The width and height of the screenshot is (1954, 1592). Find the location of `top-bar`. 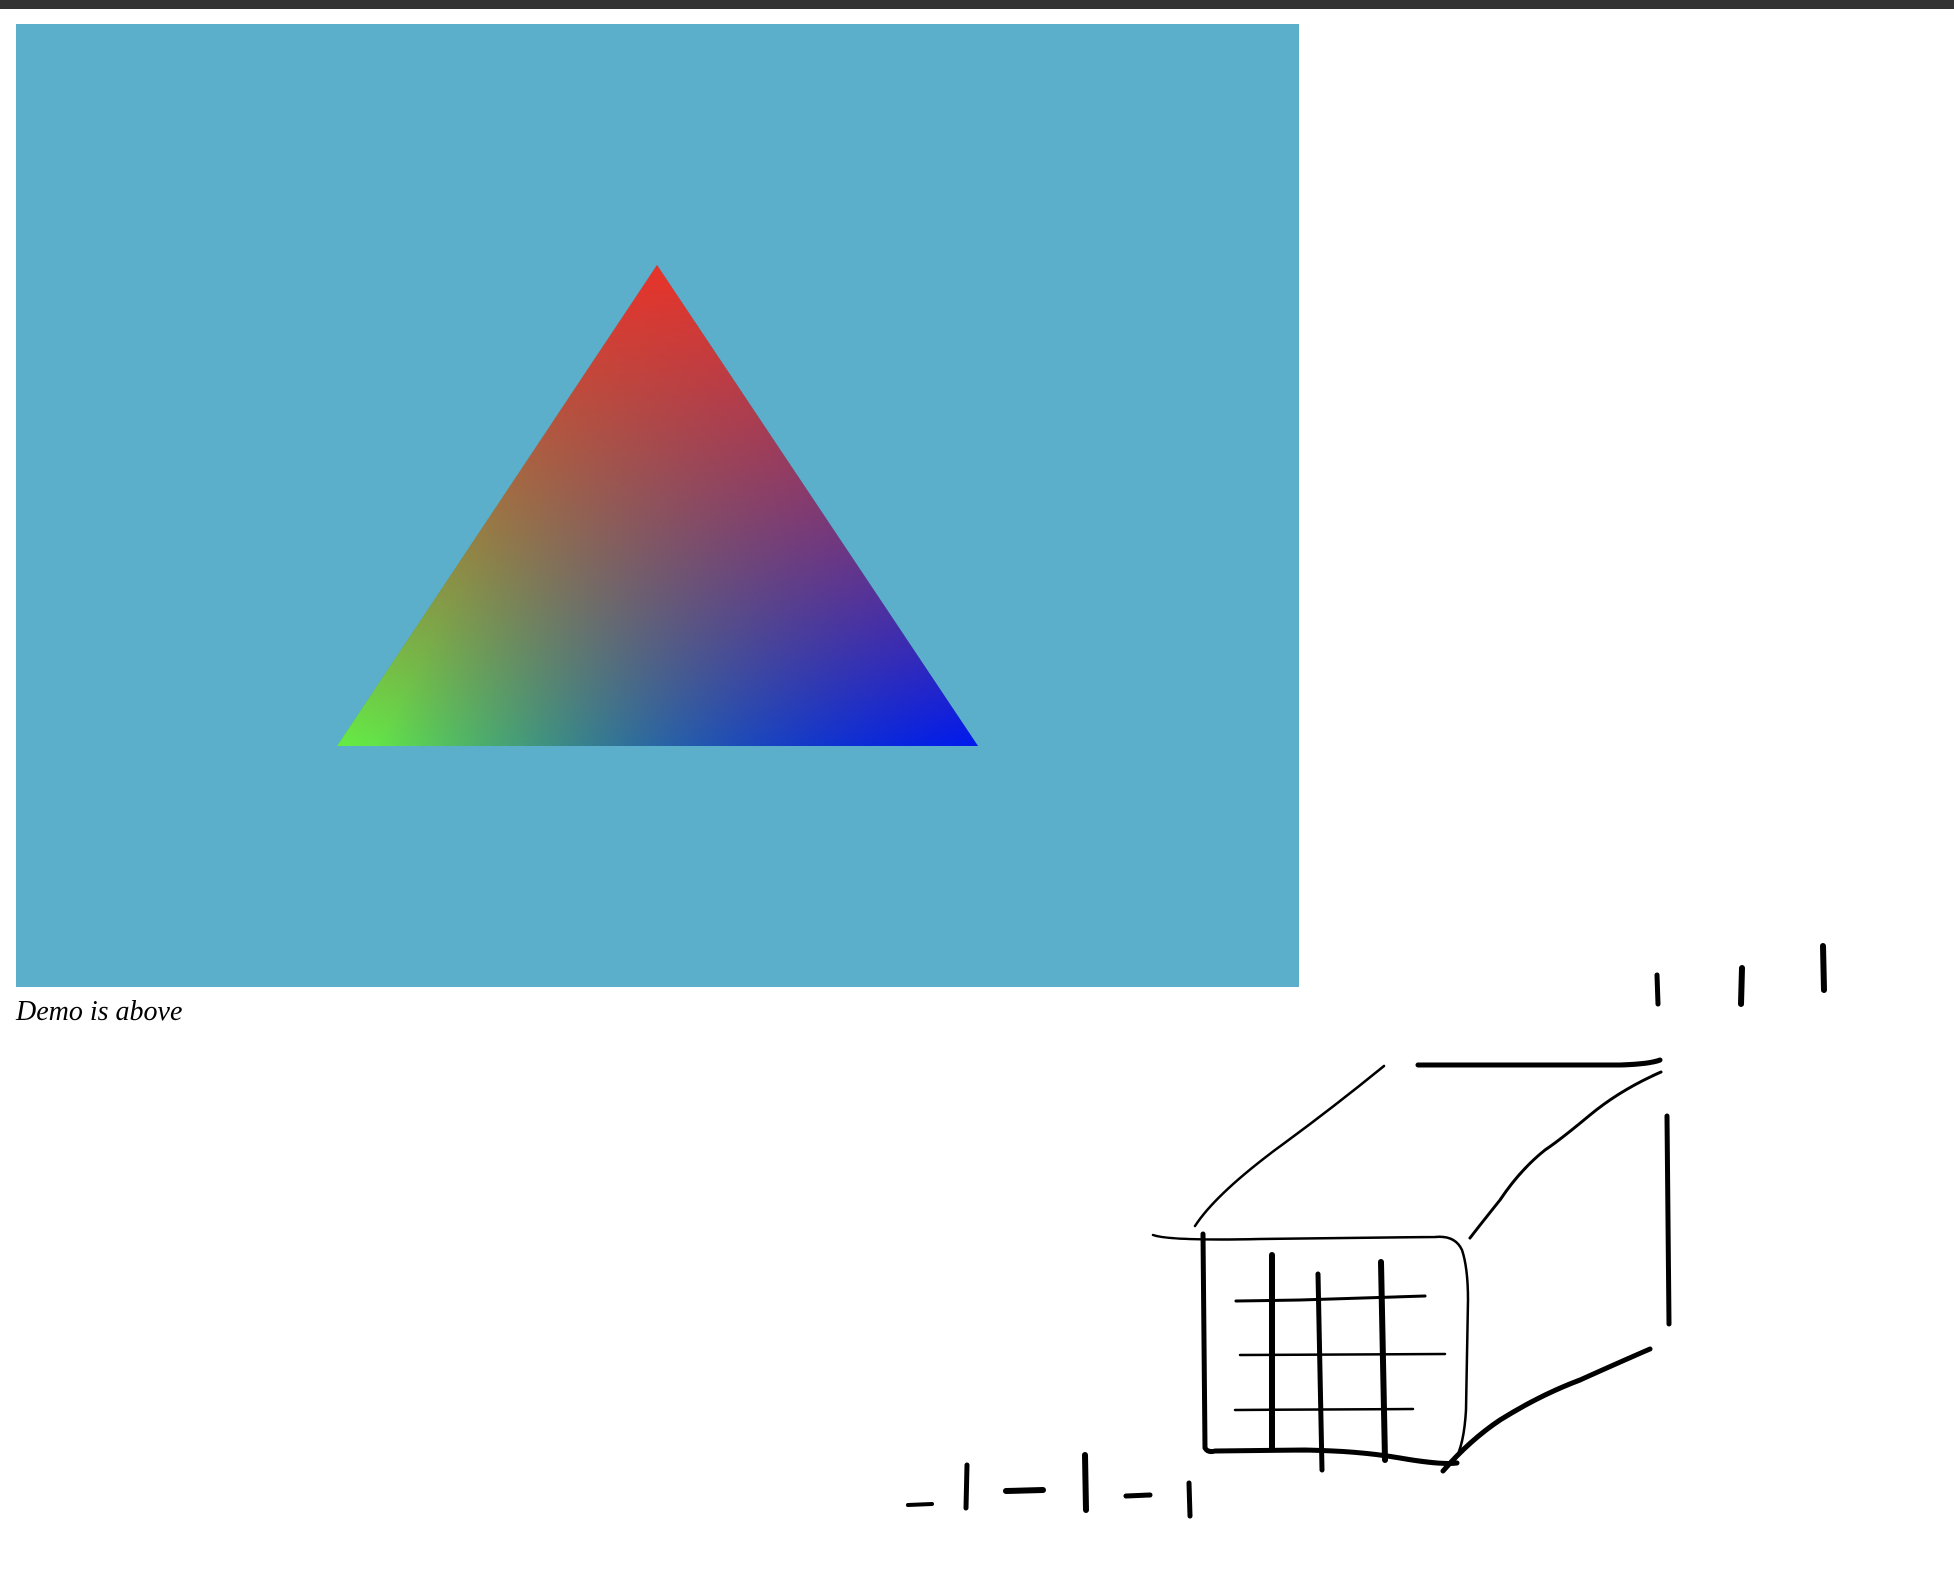

top-bar is located at coordinates (977, 4).